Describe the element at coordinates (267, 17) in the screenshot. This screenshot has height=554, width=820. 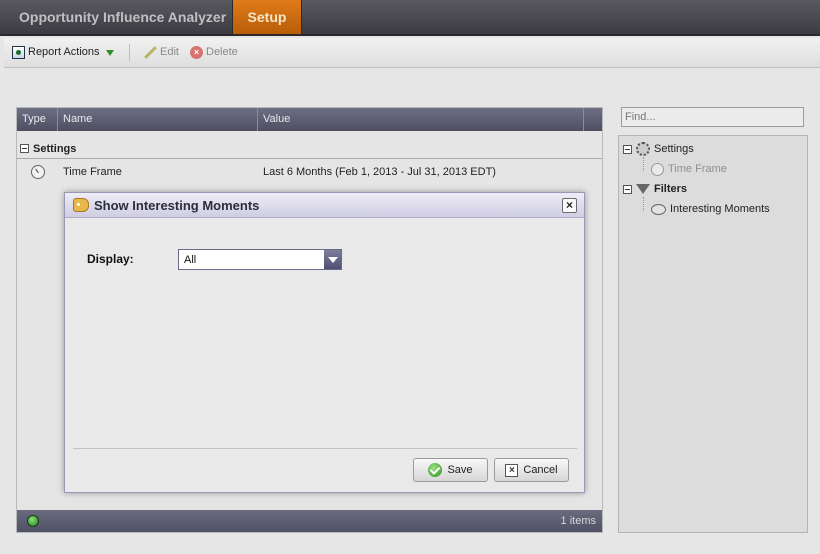
I see `tab-setup: Setup` at that location.